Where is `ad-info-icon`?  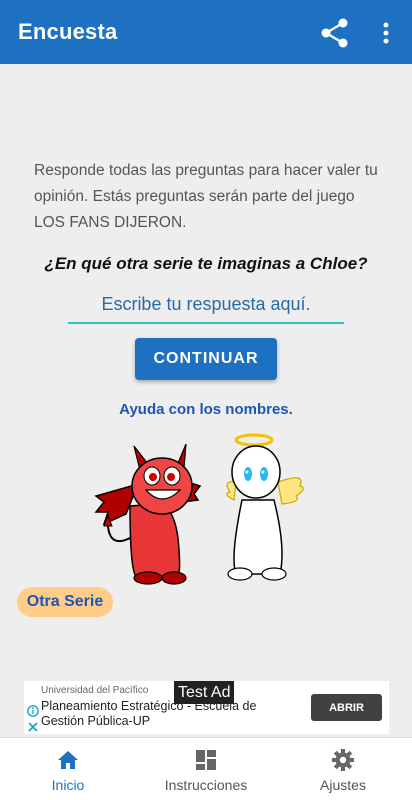
ad-info-icon is located at coordinates (33, 711).